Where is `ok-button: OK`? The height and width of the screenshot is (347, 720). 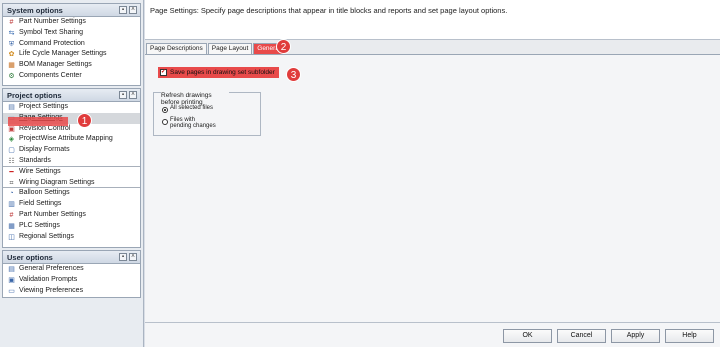 ok-button: OK is located at coordinates (527, 336).